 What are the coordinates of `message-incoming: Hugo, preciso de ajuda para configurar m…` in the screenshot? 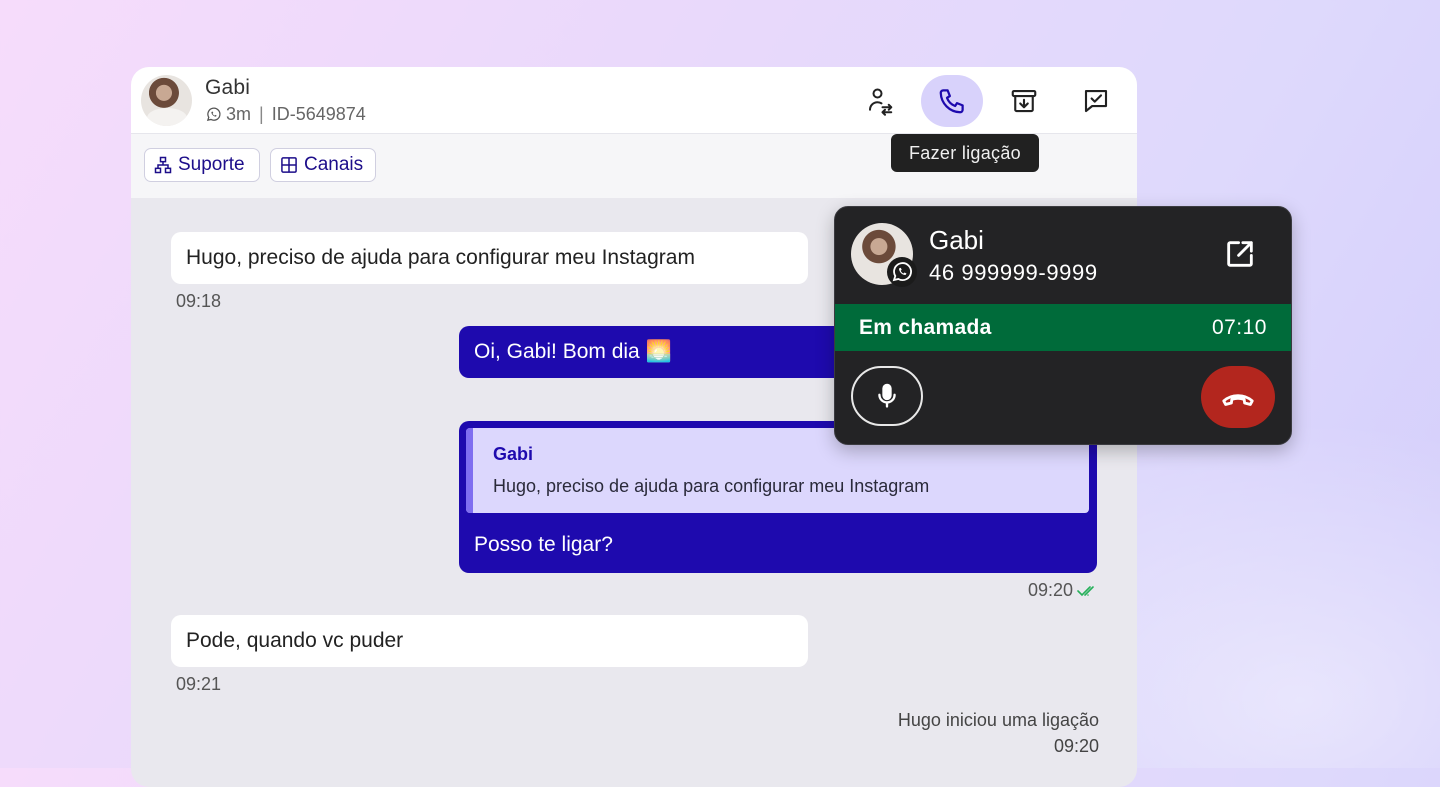 It's located at (489, 258).